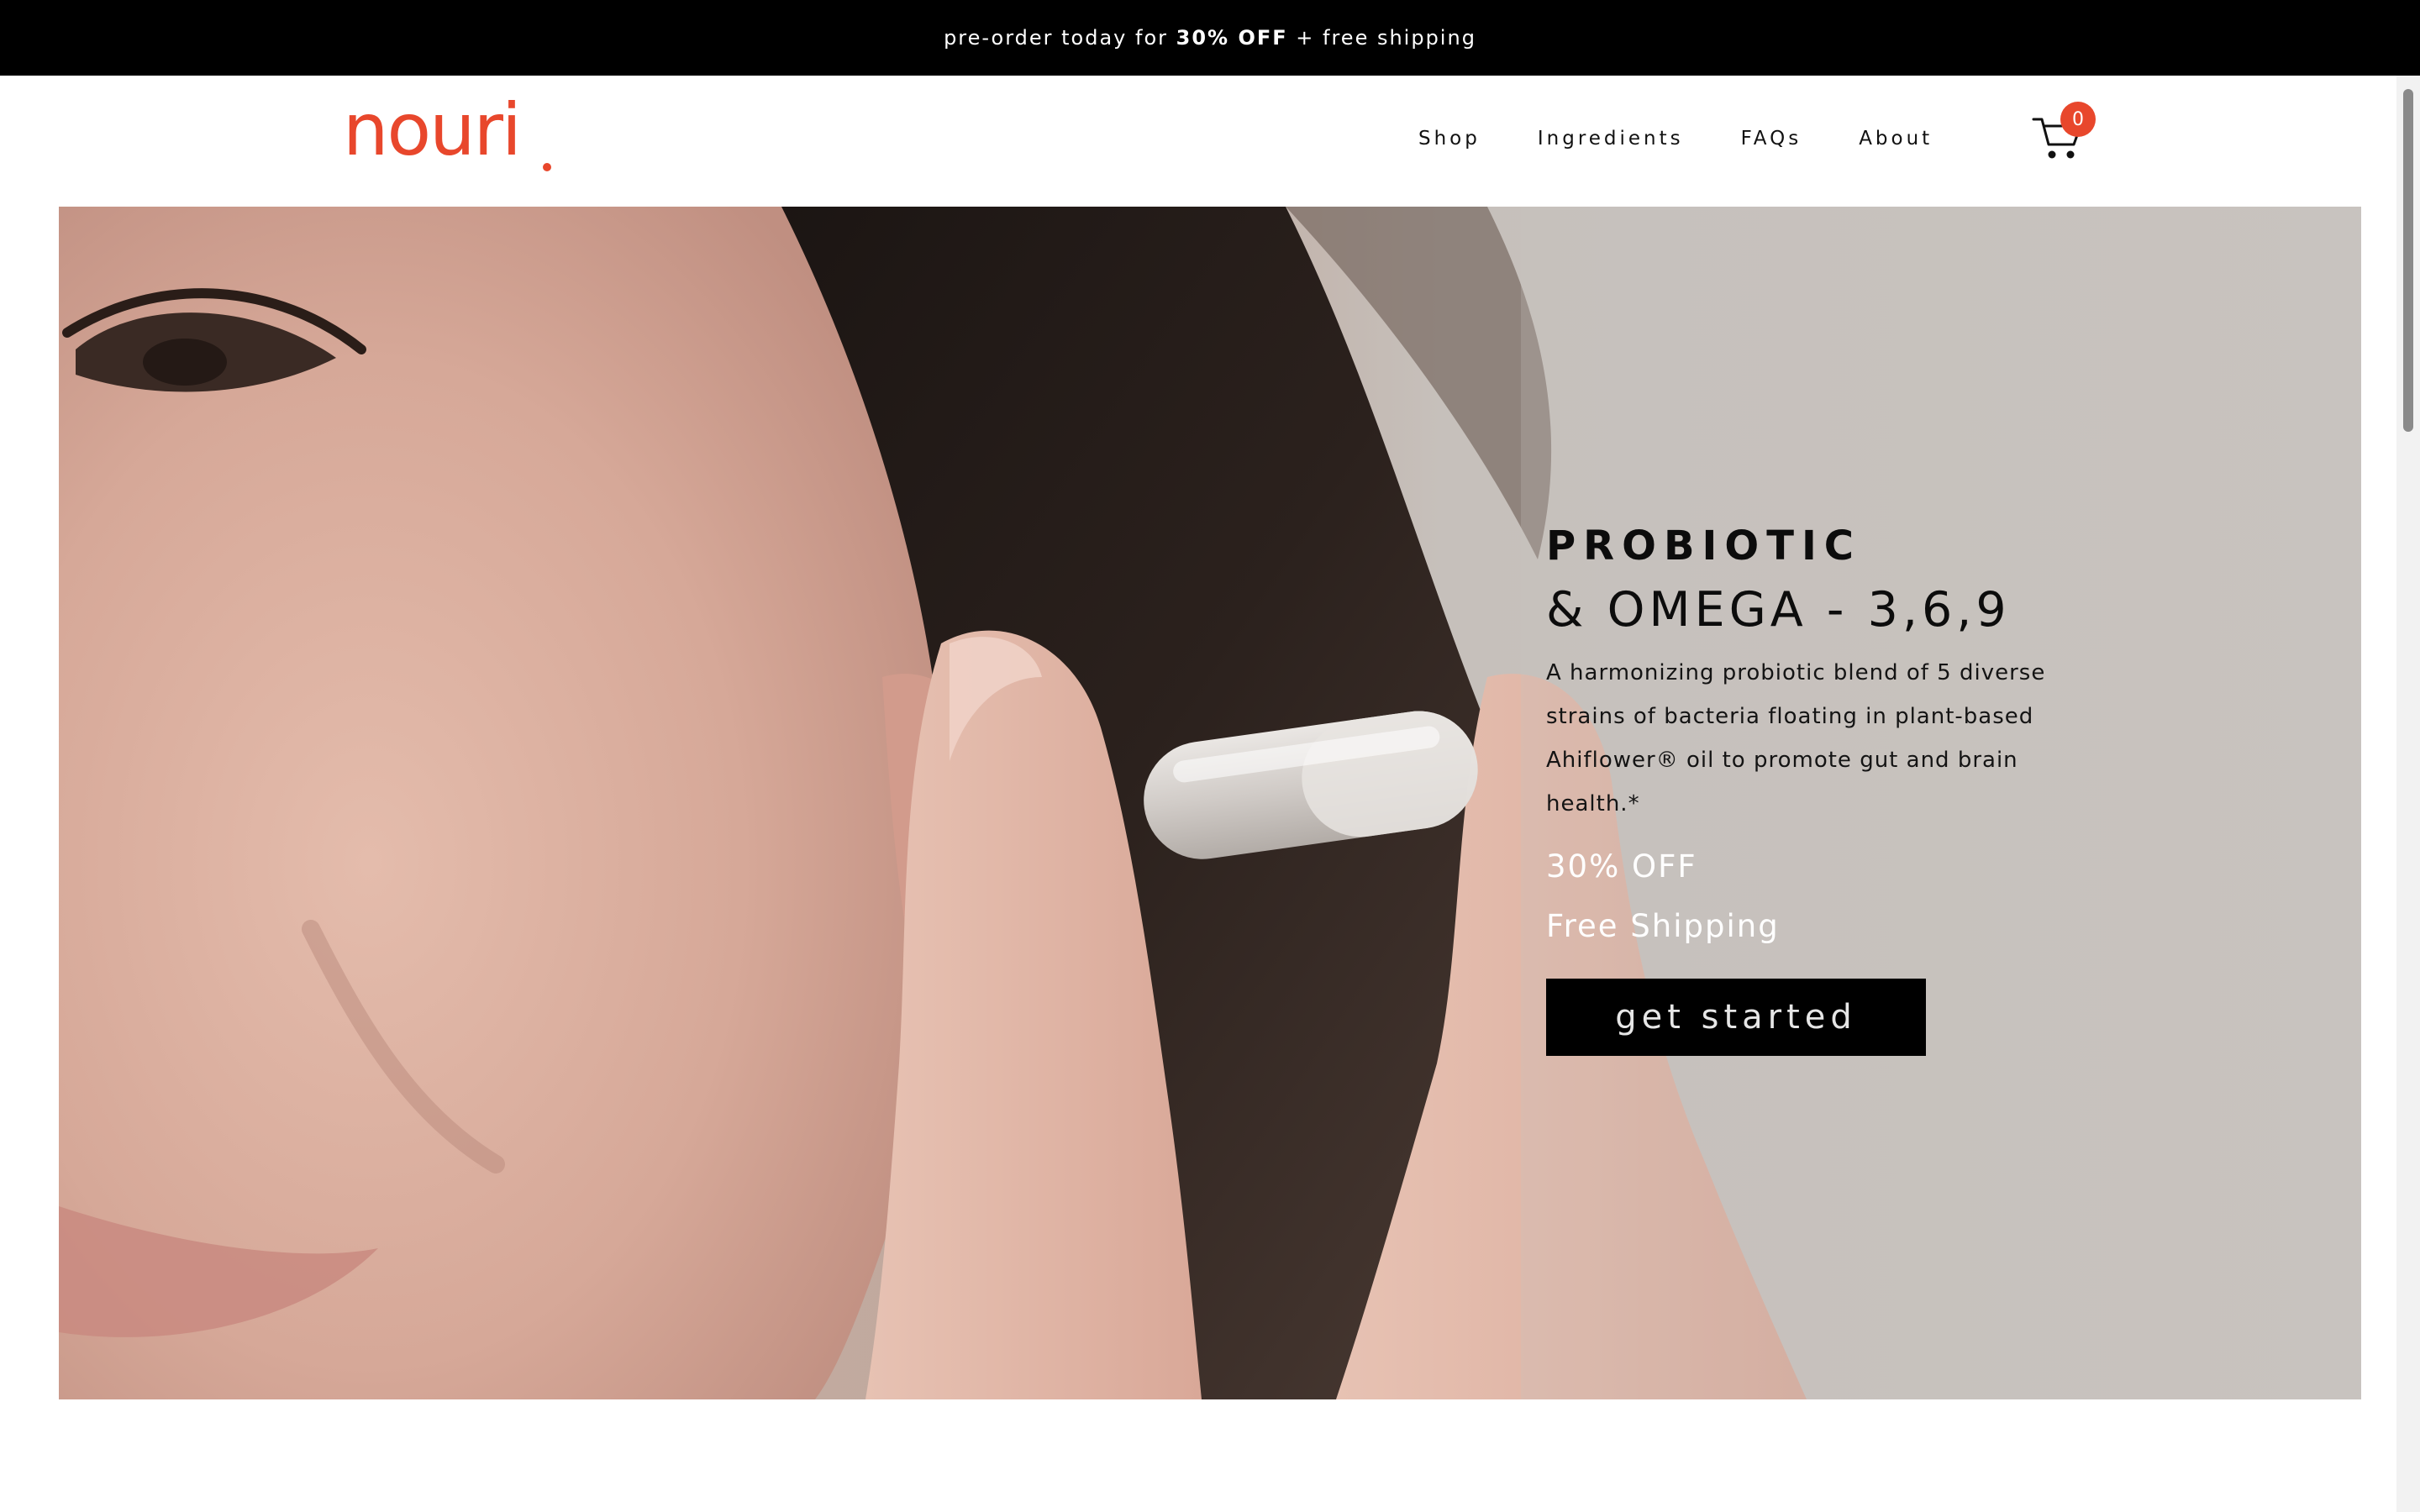  Describe the element at coordinates (1381, 38) in the screenshot. I see `announcement-suffix: + free shipping` at that location.